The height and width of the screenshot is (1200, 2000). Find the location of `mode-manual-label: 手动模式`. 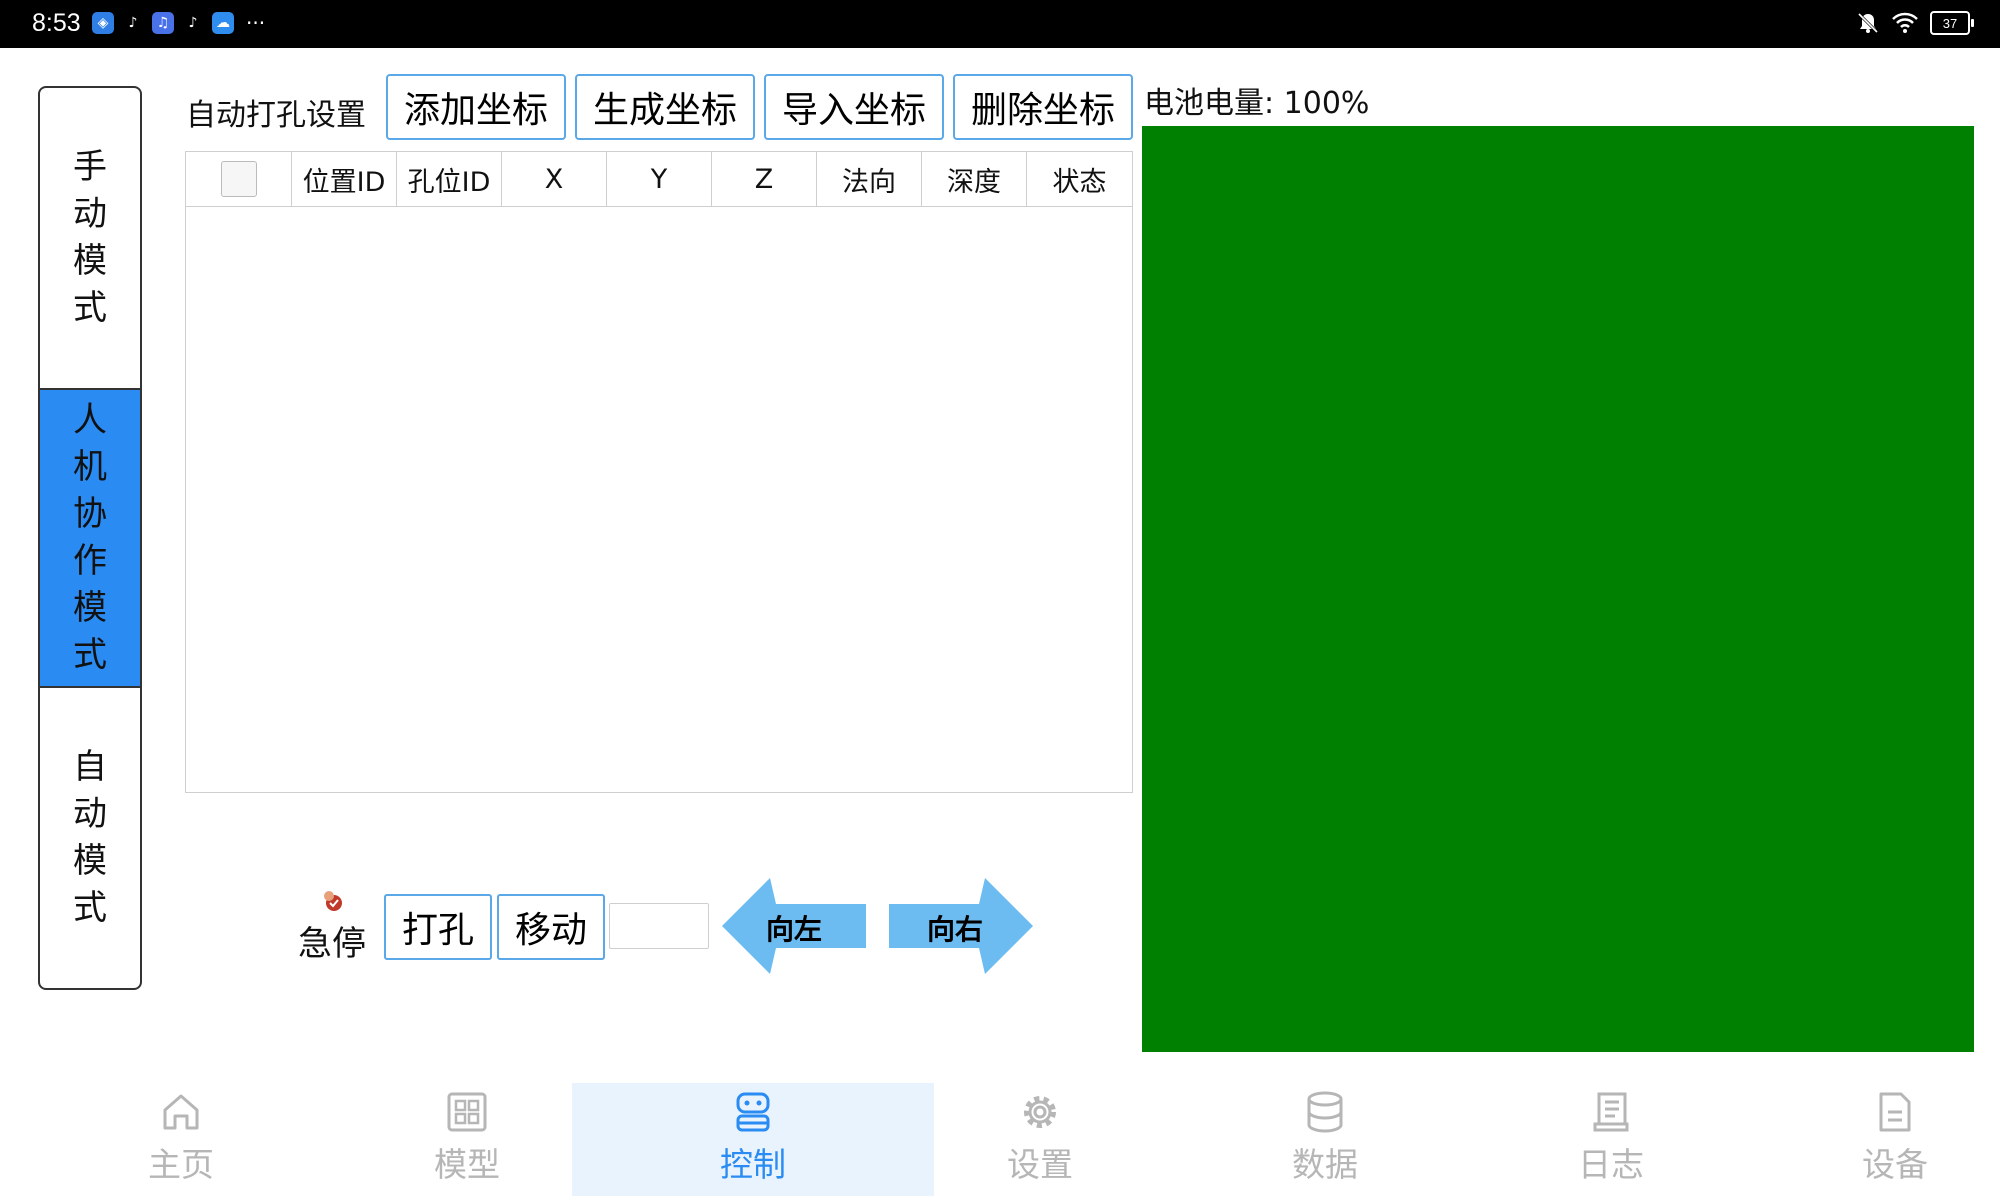

mode-manual-label: 手动模式 is located at coordinates (89, 237).